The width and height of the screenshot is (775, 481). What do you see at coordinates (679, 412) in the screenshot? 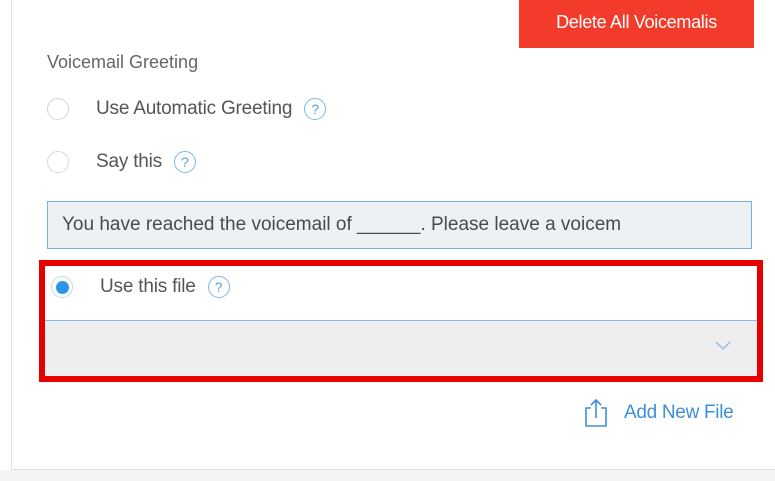
I see `add-new-file-label: Add New File` at bounding box center [679, 412].